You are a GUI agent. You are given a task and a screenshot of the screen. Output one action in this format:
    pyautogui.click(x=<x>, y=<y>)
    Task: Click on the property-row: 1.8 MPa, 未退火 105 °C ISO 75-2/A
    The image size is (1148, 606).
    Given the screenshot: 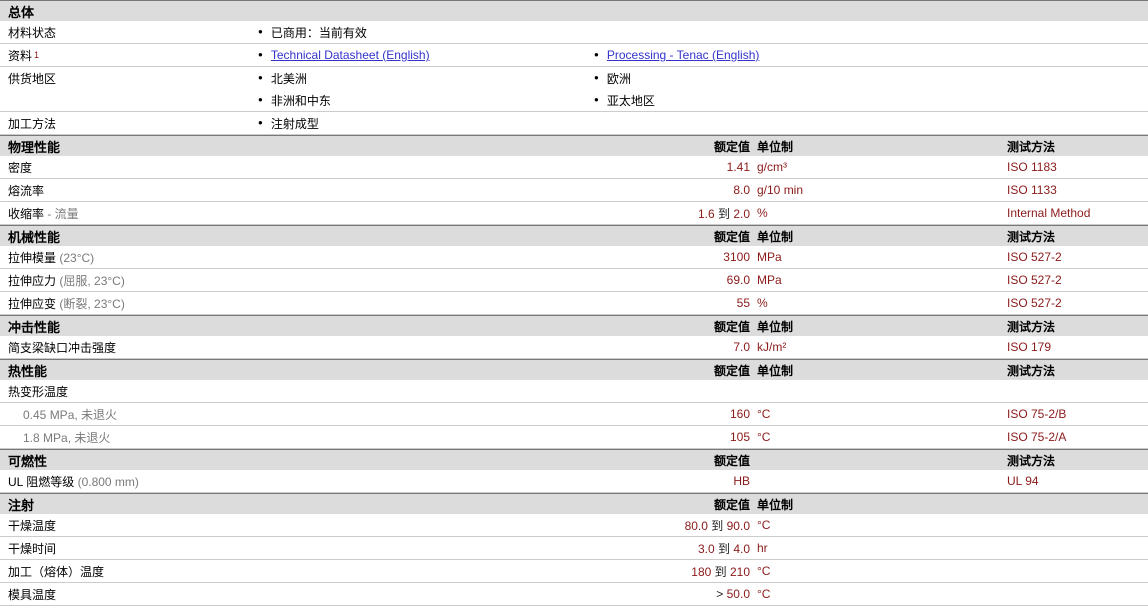 What is the action you would take?
    pyautogui.click(x=574, y=437)
    